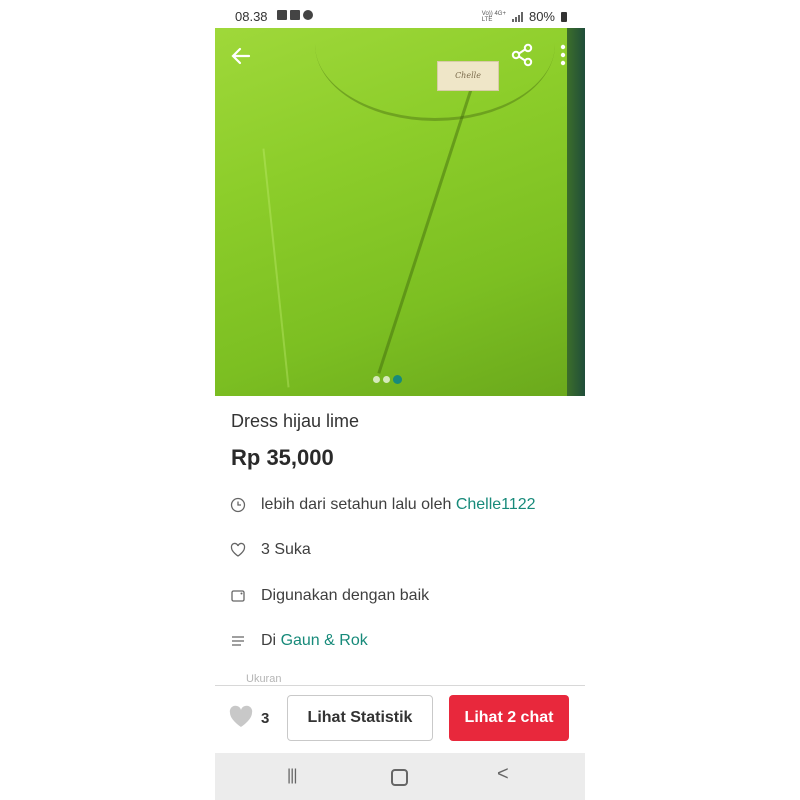 The image size is (800, 800). I want to click on battery-text: 80%, so click(541, 16).